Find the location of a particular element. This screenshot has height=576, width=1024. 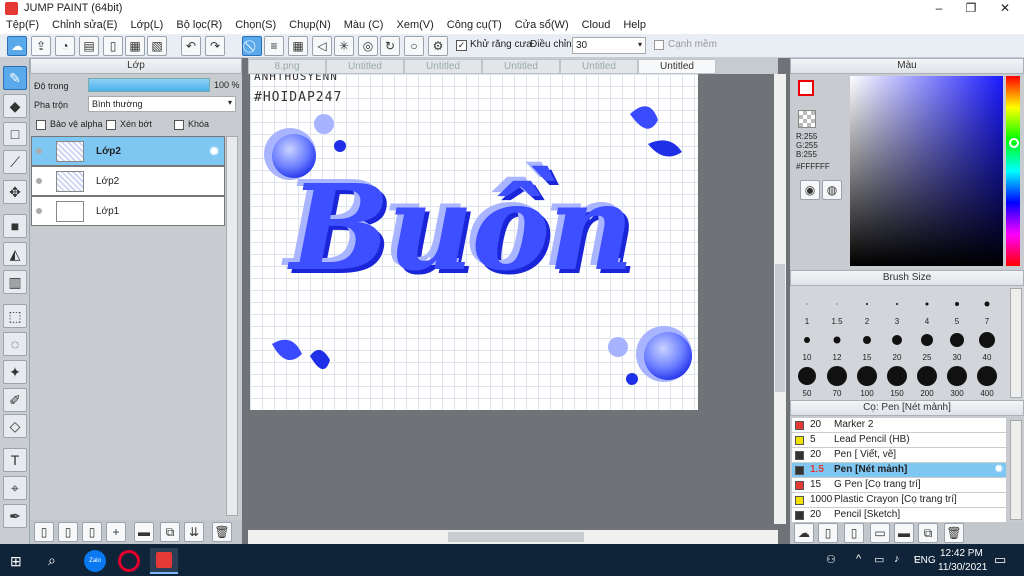

jump-paint-taskbar-icon is located at coordinates (164, 561).